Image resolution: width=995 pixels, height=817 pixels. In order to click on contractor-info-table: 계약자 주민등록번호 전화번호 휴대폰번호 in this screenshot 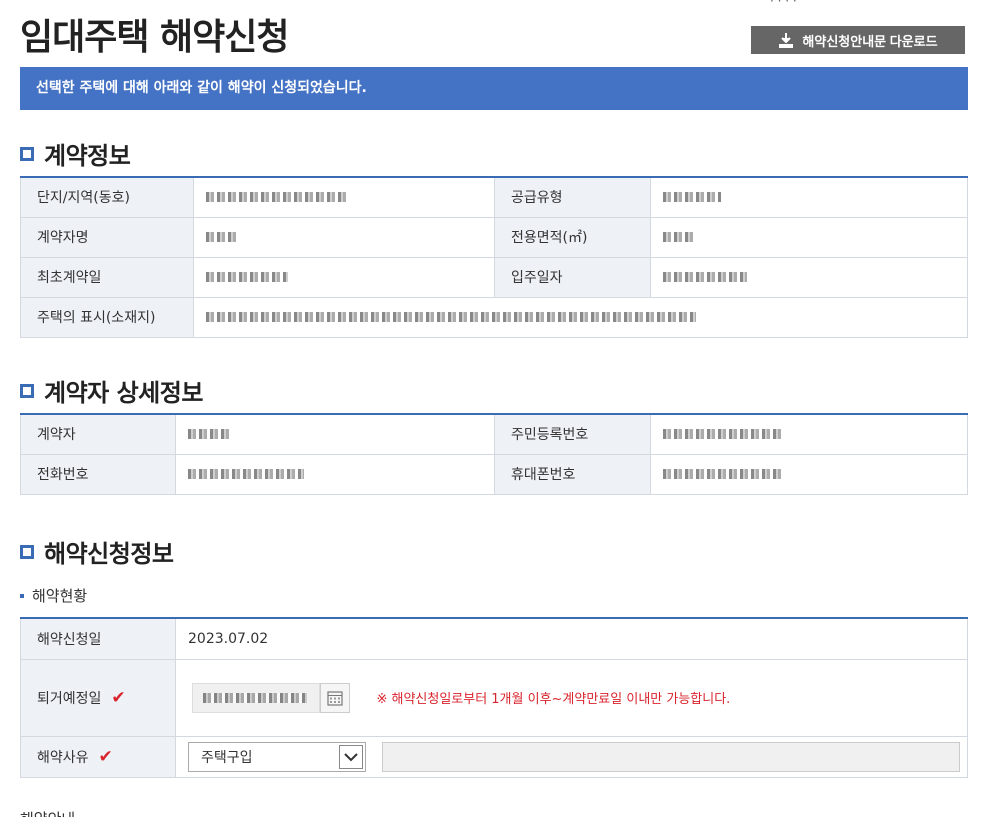, I will do `click(494, 454)`.